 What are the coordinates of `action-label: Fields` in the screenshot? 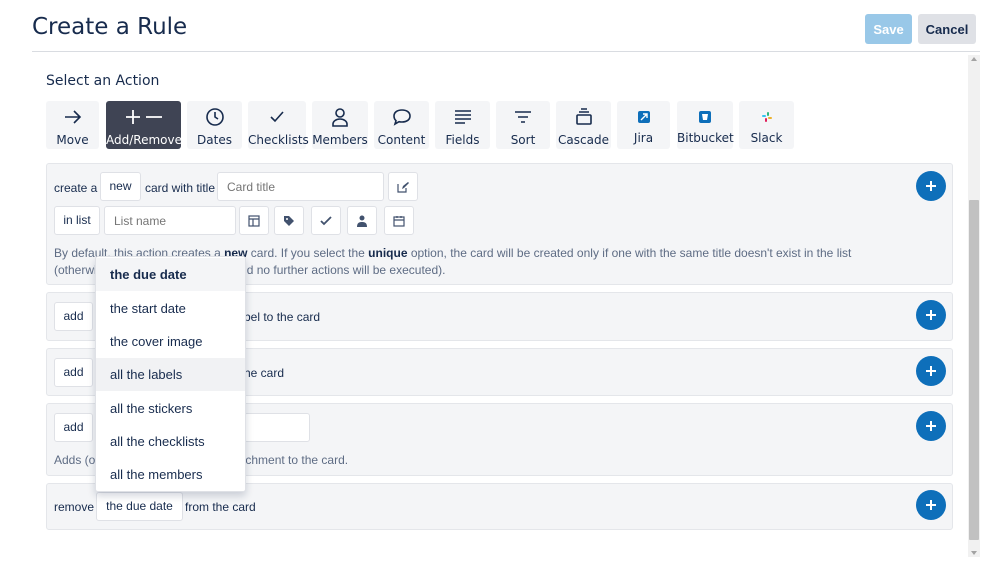 It's located at (462, 140).